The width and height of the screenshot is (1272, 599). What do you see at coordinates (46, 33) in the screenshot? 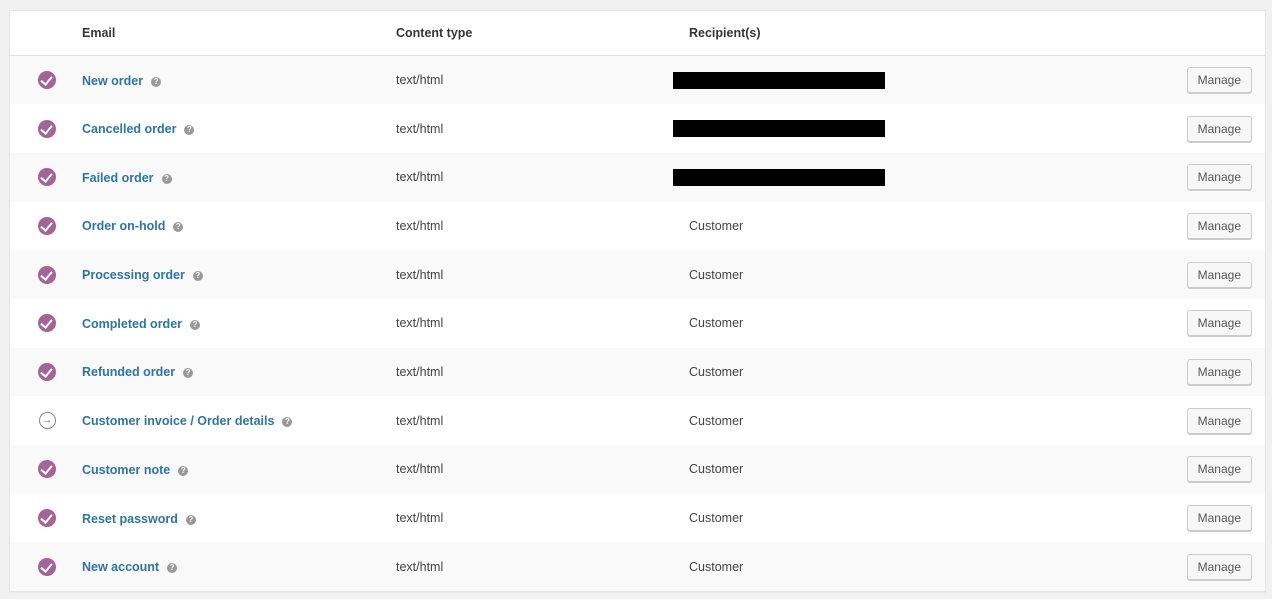
I see `header-status` at bounding box center [46, 33].